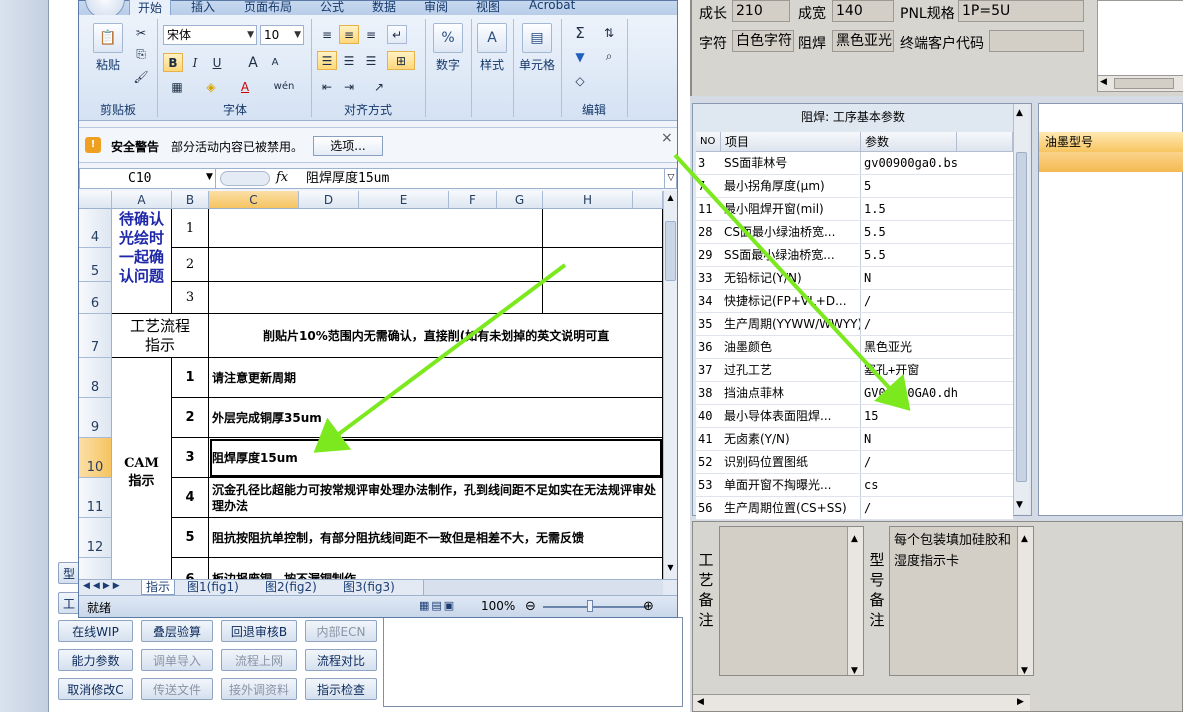 The image size is (1183, 712). Describe the element at coordinates (190, 378) in the screenshot. I see `cam-num-cell-1: 1` at that location.